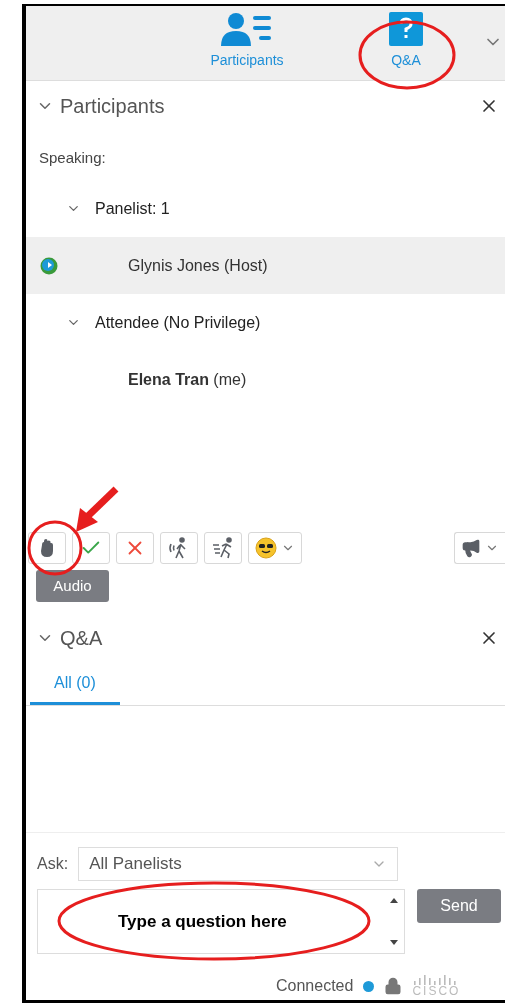  I want to click on megaphone-icon, so click(471, 548).